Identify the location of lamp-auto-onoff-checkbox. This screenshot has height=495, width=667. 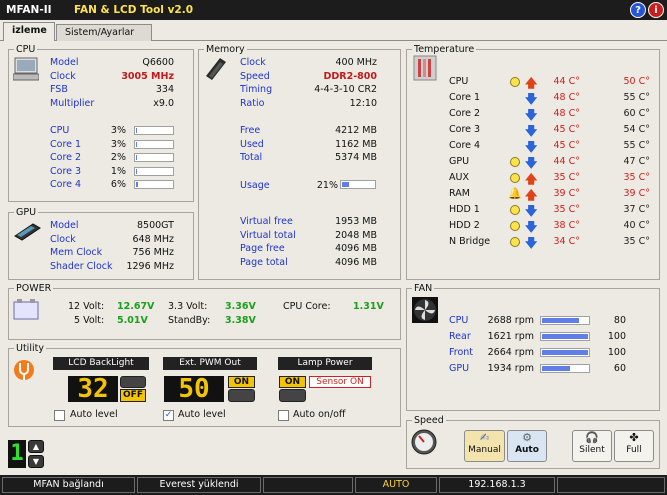
(283, 415).